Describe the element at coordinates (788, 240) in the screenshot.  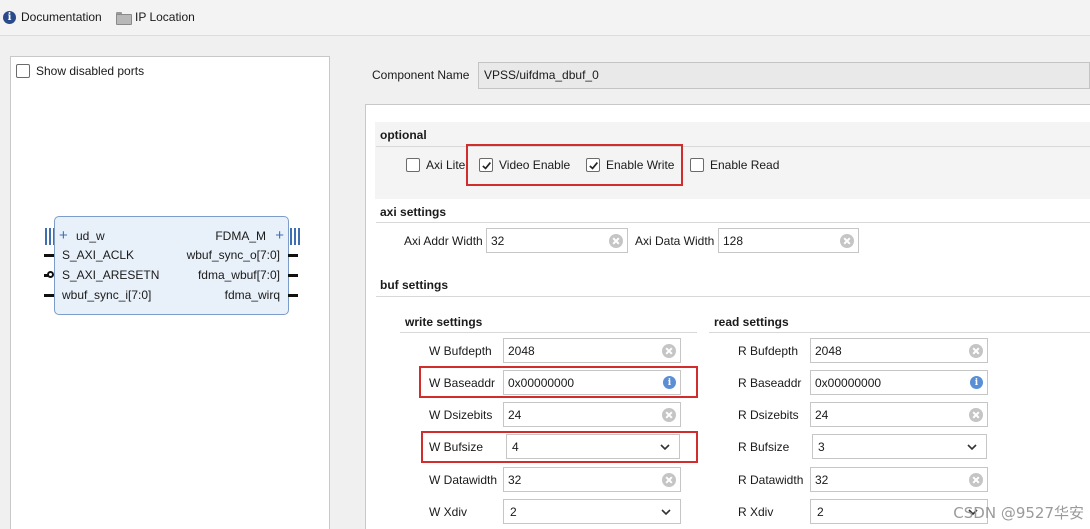
I see `axi-data-width-field: 128` at that location.